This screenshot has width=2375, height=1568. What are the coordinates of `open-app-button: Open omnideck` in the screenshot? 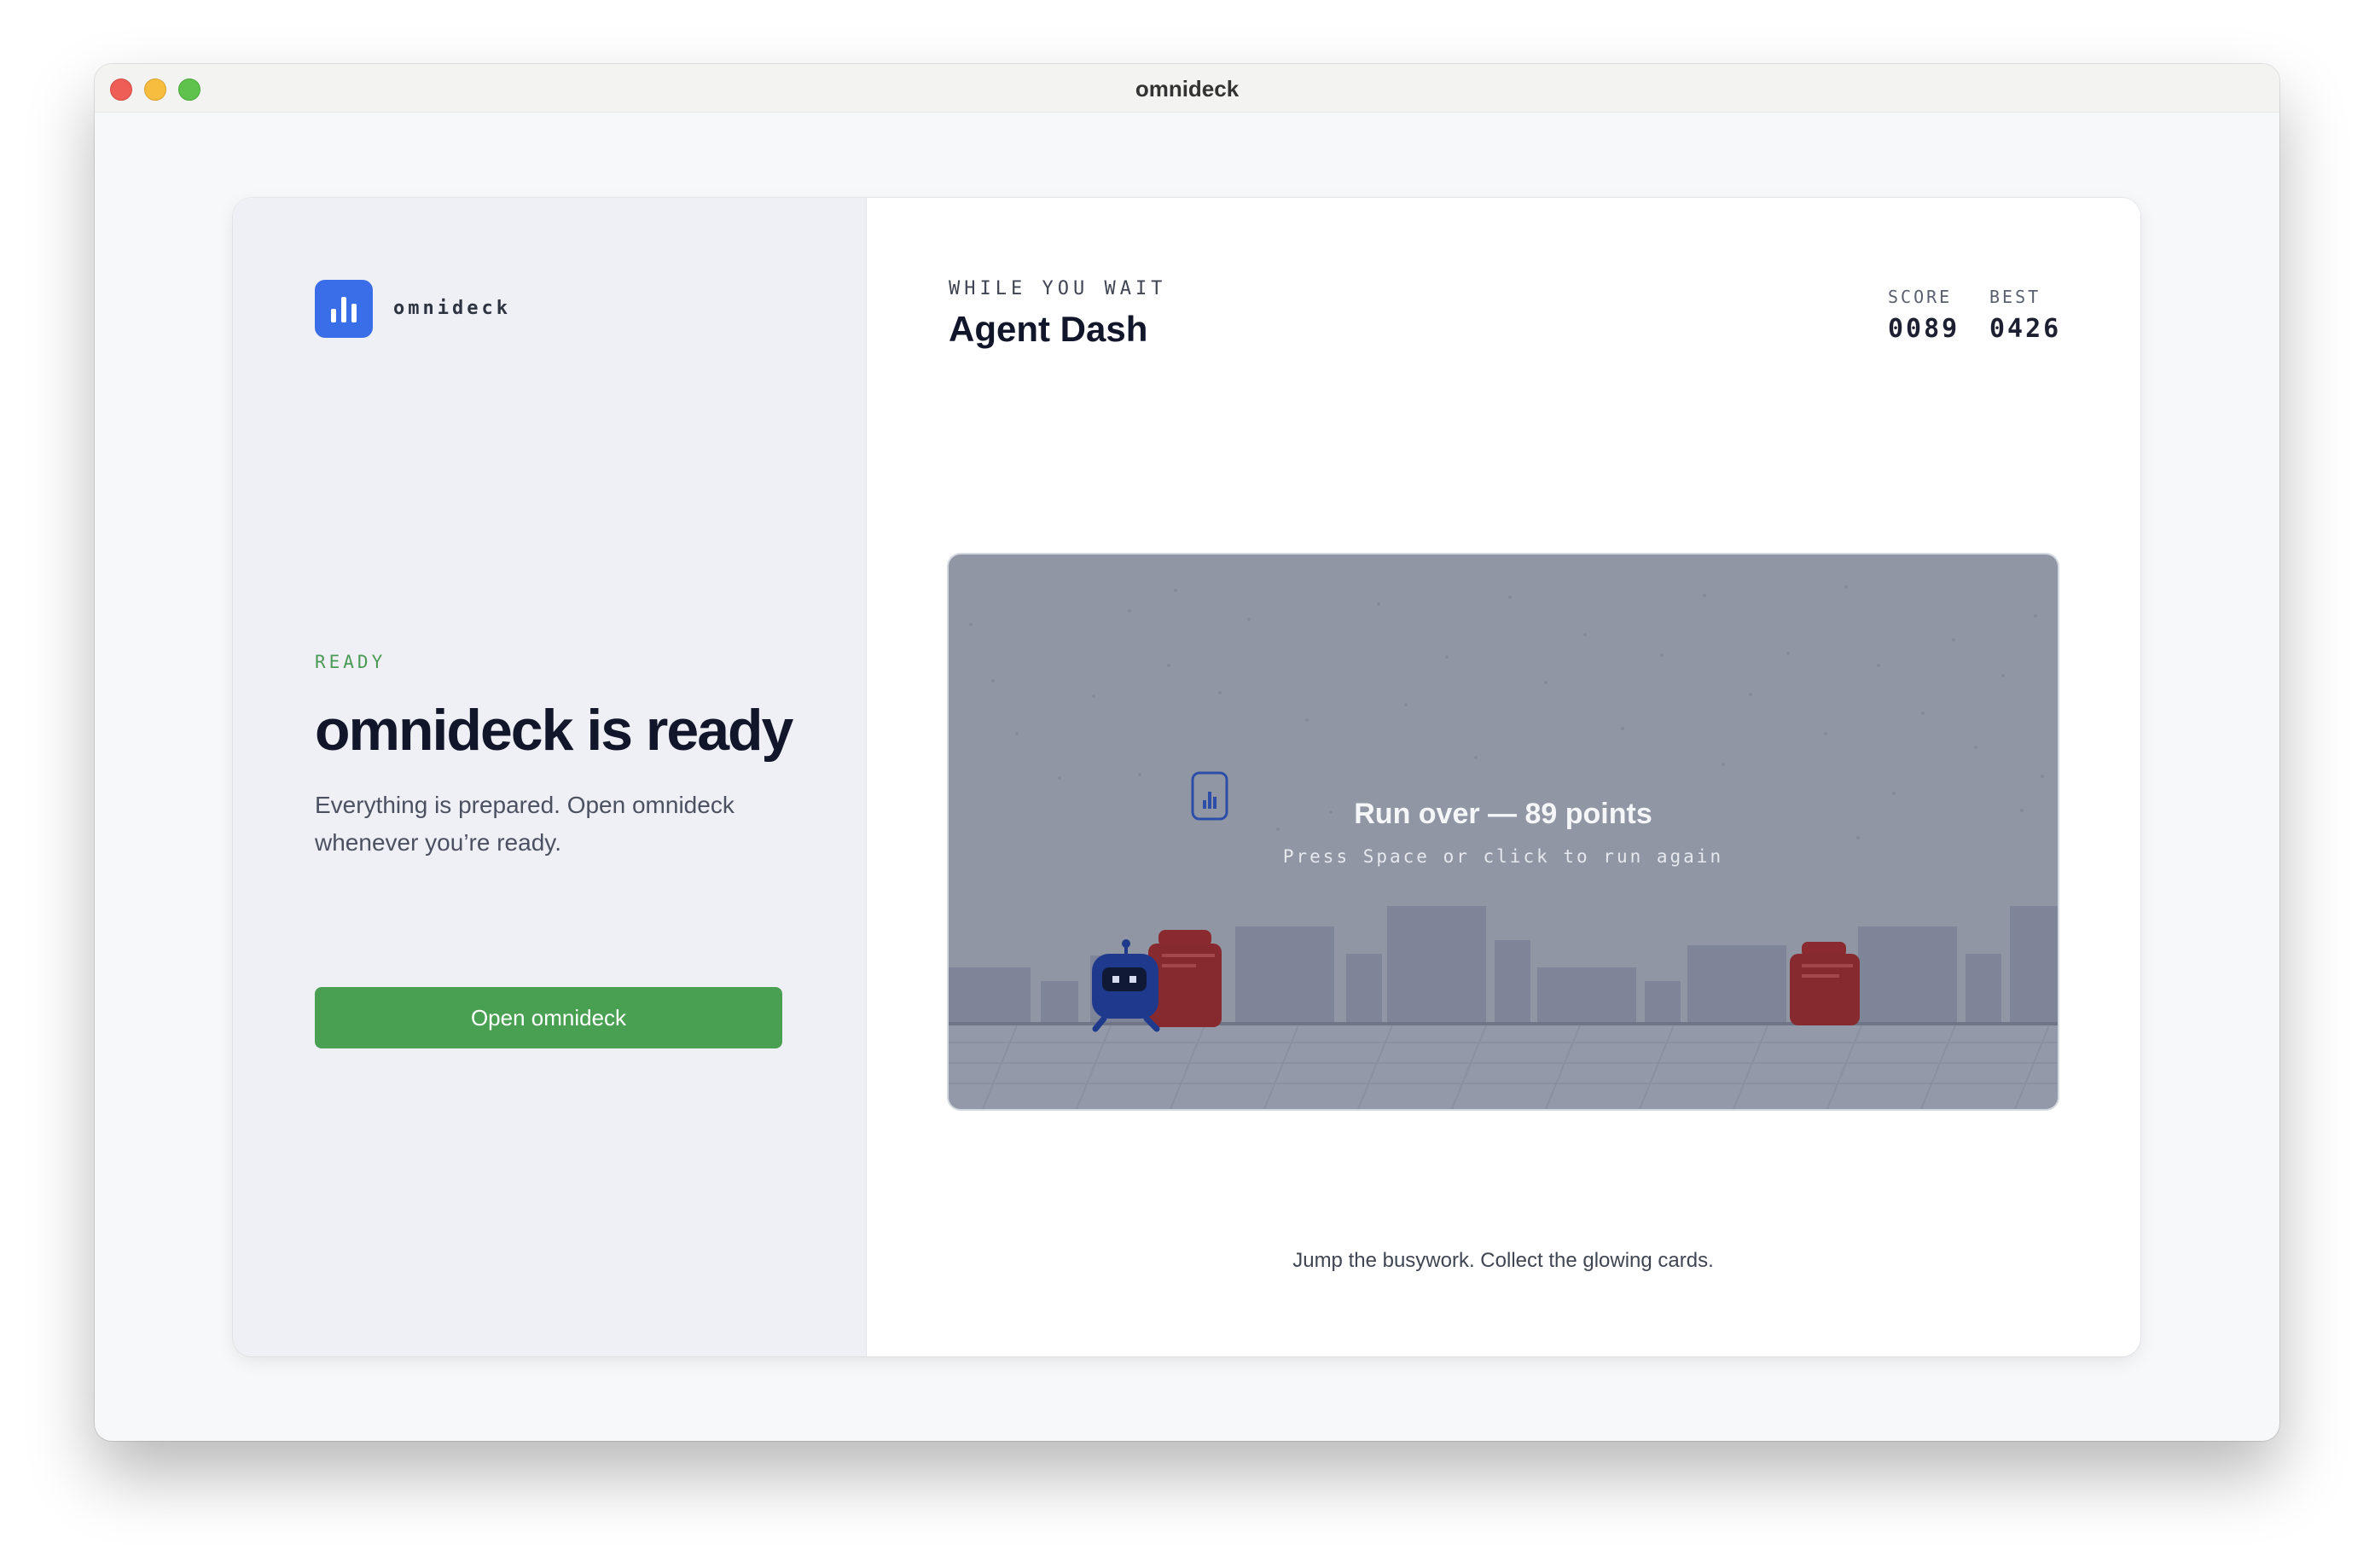 It's located at (548, 1017).